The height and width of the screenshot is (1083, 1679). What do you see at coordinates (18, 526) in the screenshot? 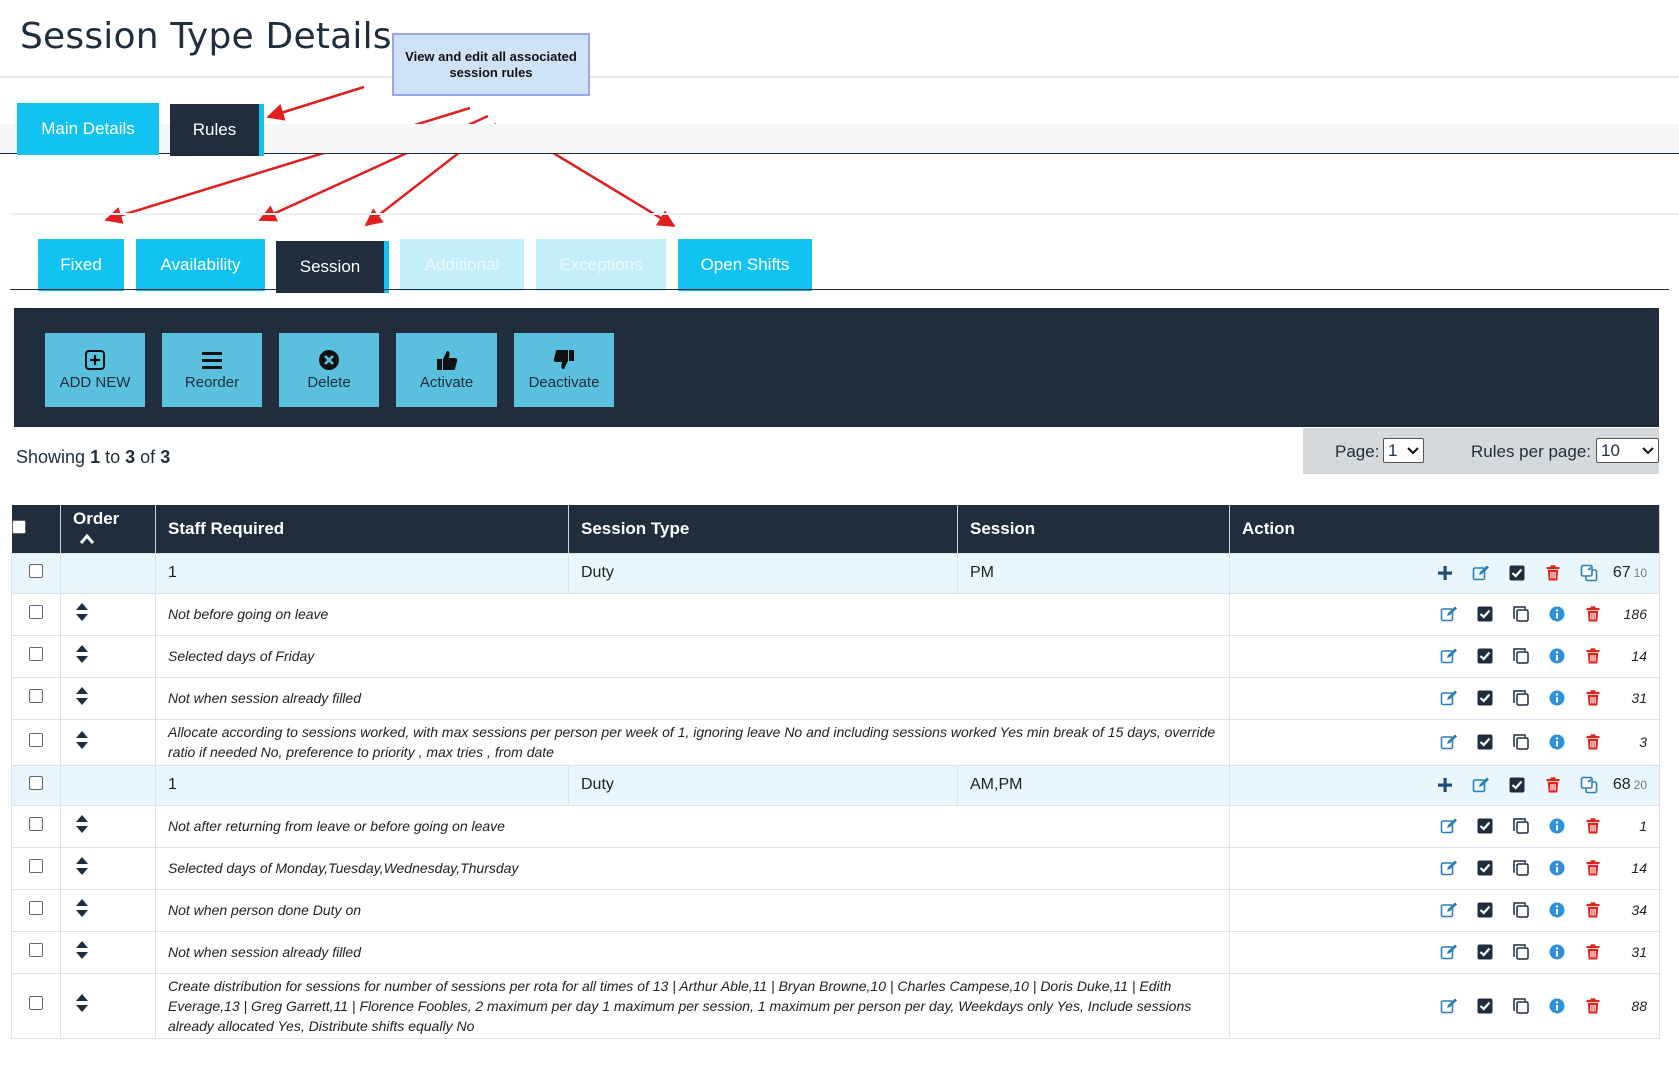
I see `select-all-checkbox` at bounding box center [18, 526].